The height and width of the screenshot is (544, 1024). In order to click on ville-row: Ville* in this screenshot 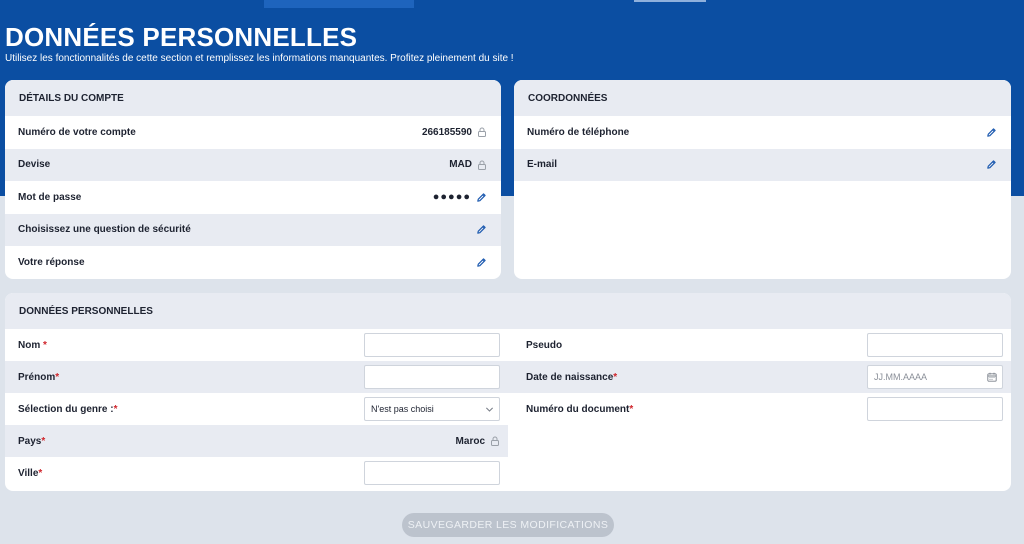, I will do `click(256, 473)`.